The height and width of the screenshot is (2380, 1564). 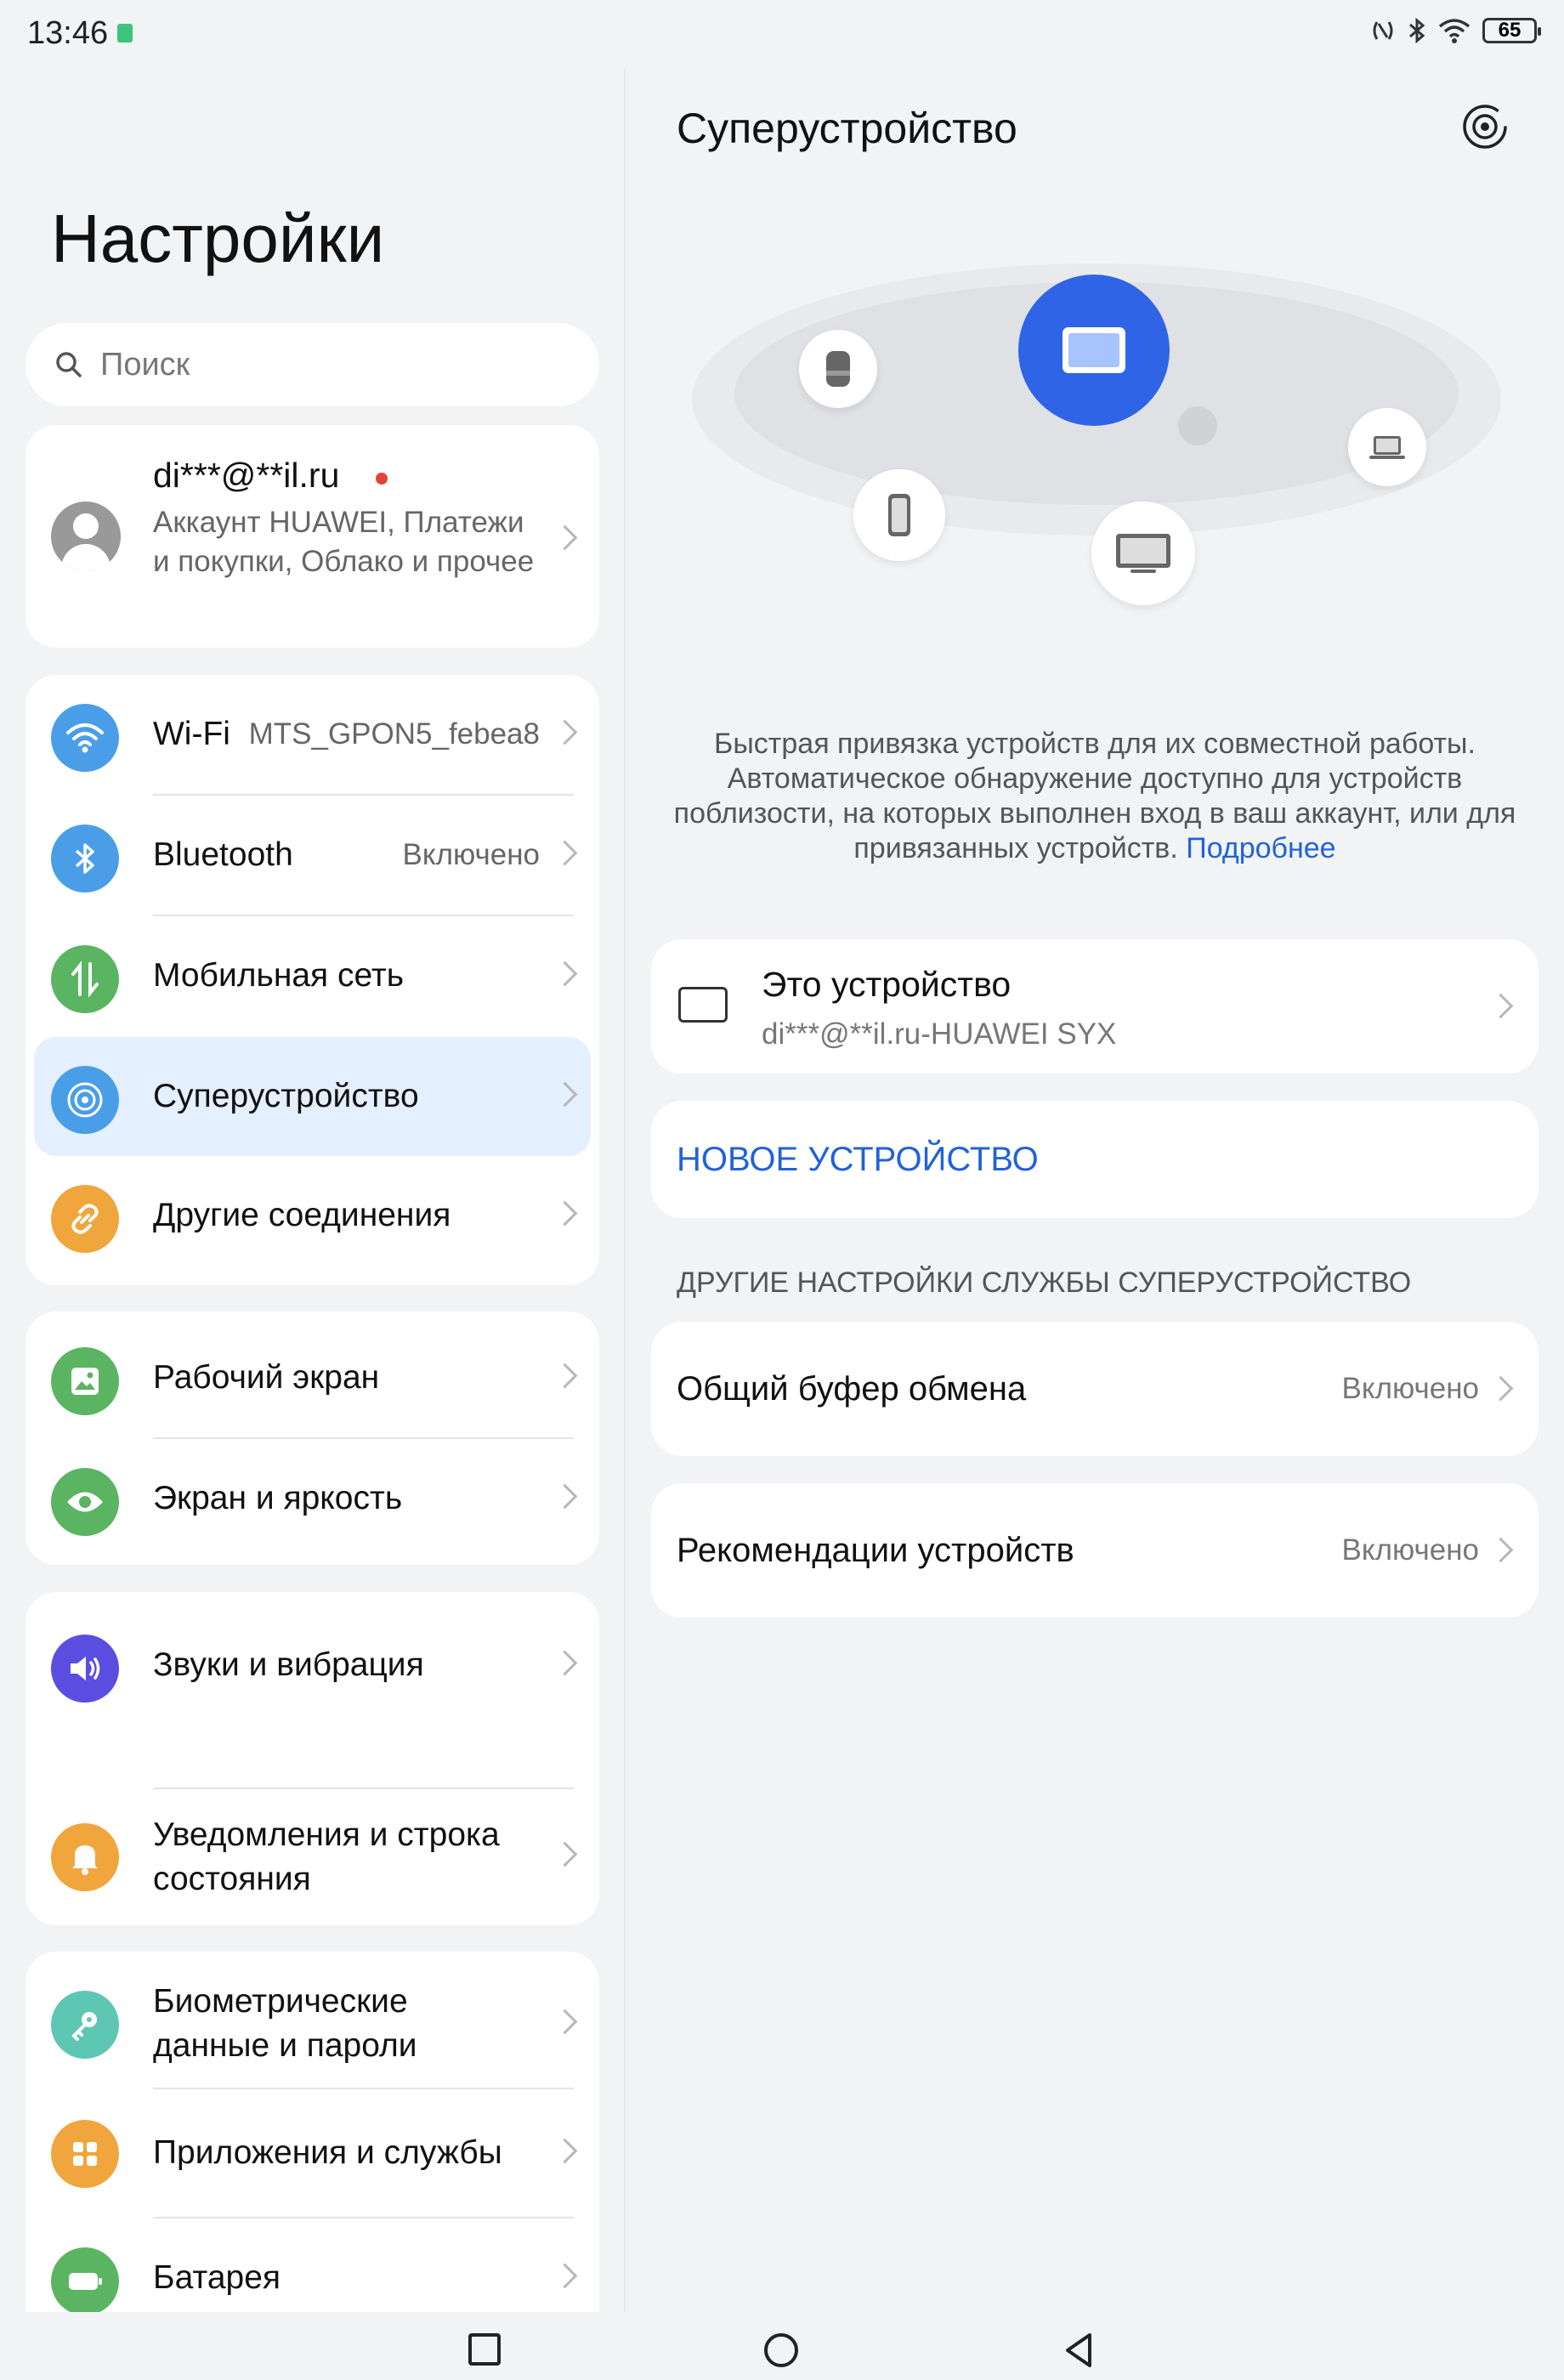 What do you see at coordinates (302, 1215) in the screenshot?
I see `settings-item-label: Другие соединения` at bounding box center [302, 1215].